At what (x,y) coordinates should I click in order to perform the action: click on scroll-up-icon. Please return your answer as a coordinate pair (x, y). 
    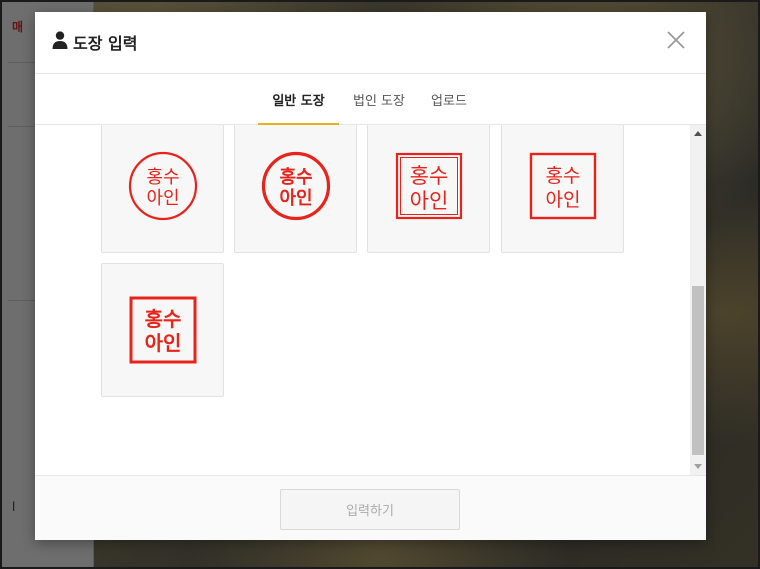
    Looking at the image, I should click on (698, 133).